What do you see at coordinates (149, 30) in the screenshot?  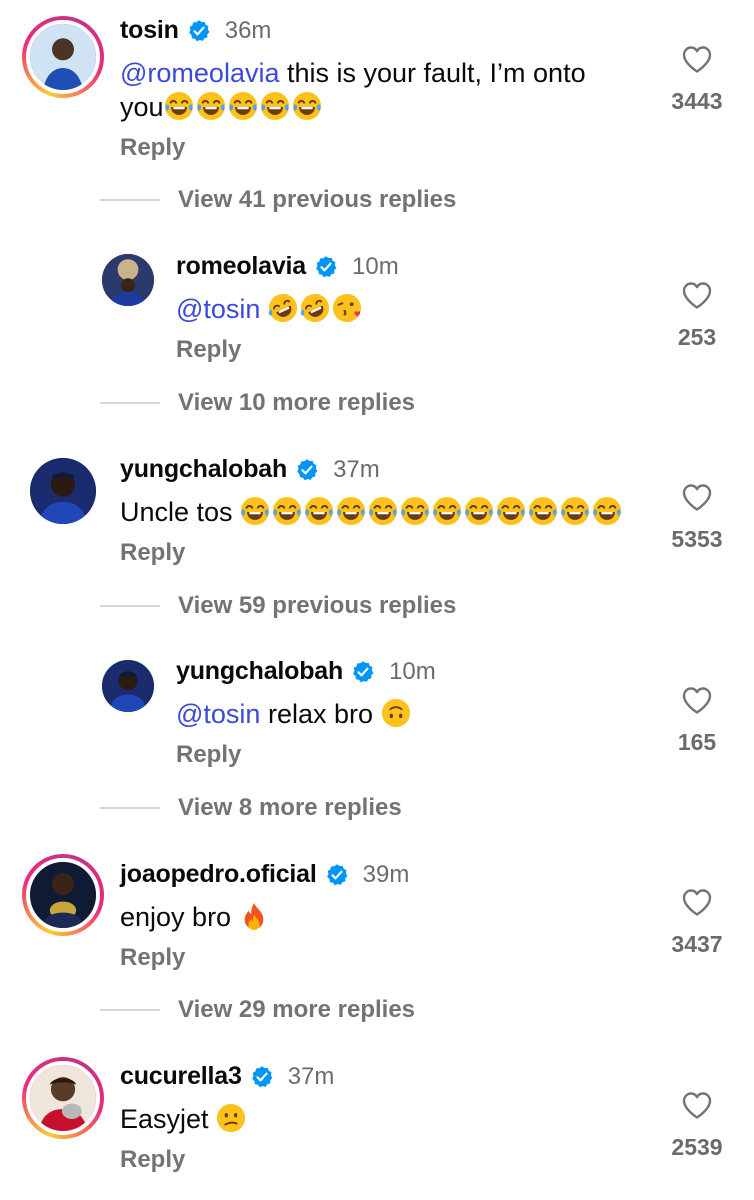 I see `username: tosin` at bounding box center [149, 30].